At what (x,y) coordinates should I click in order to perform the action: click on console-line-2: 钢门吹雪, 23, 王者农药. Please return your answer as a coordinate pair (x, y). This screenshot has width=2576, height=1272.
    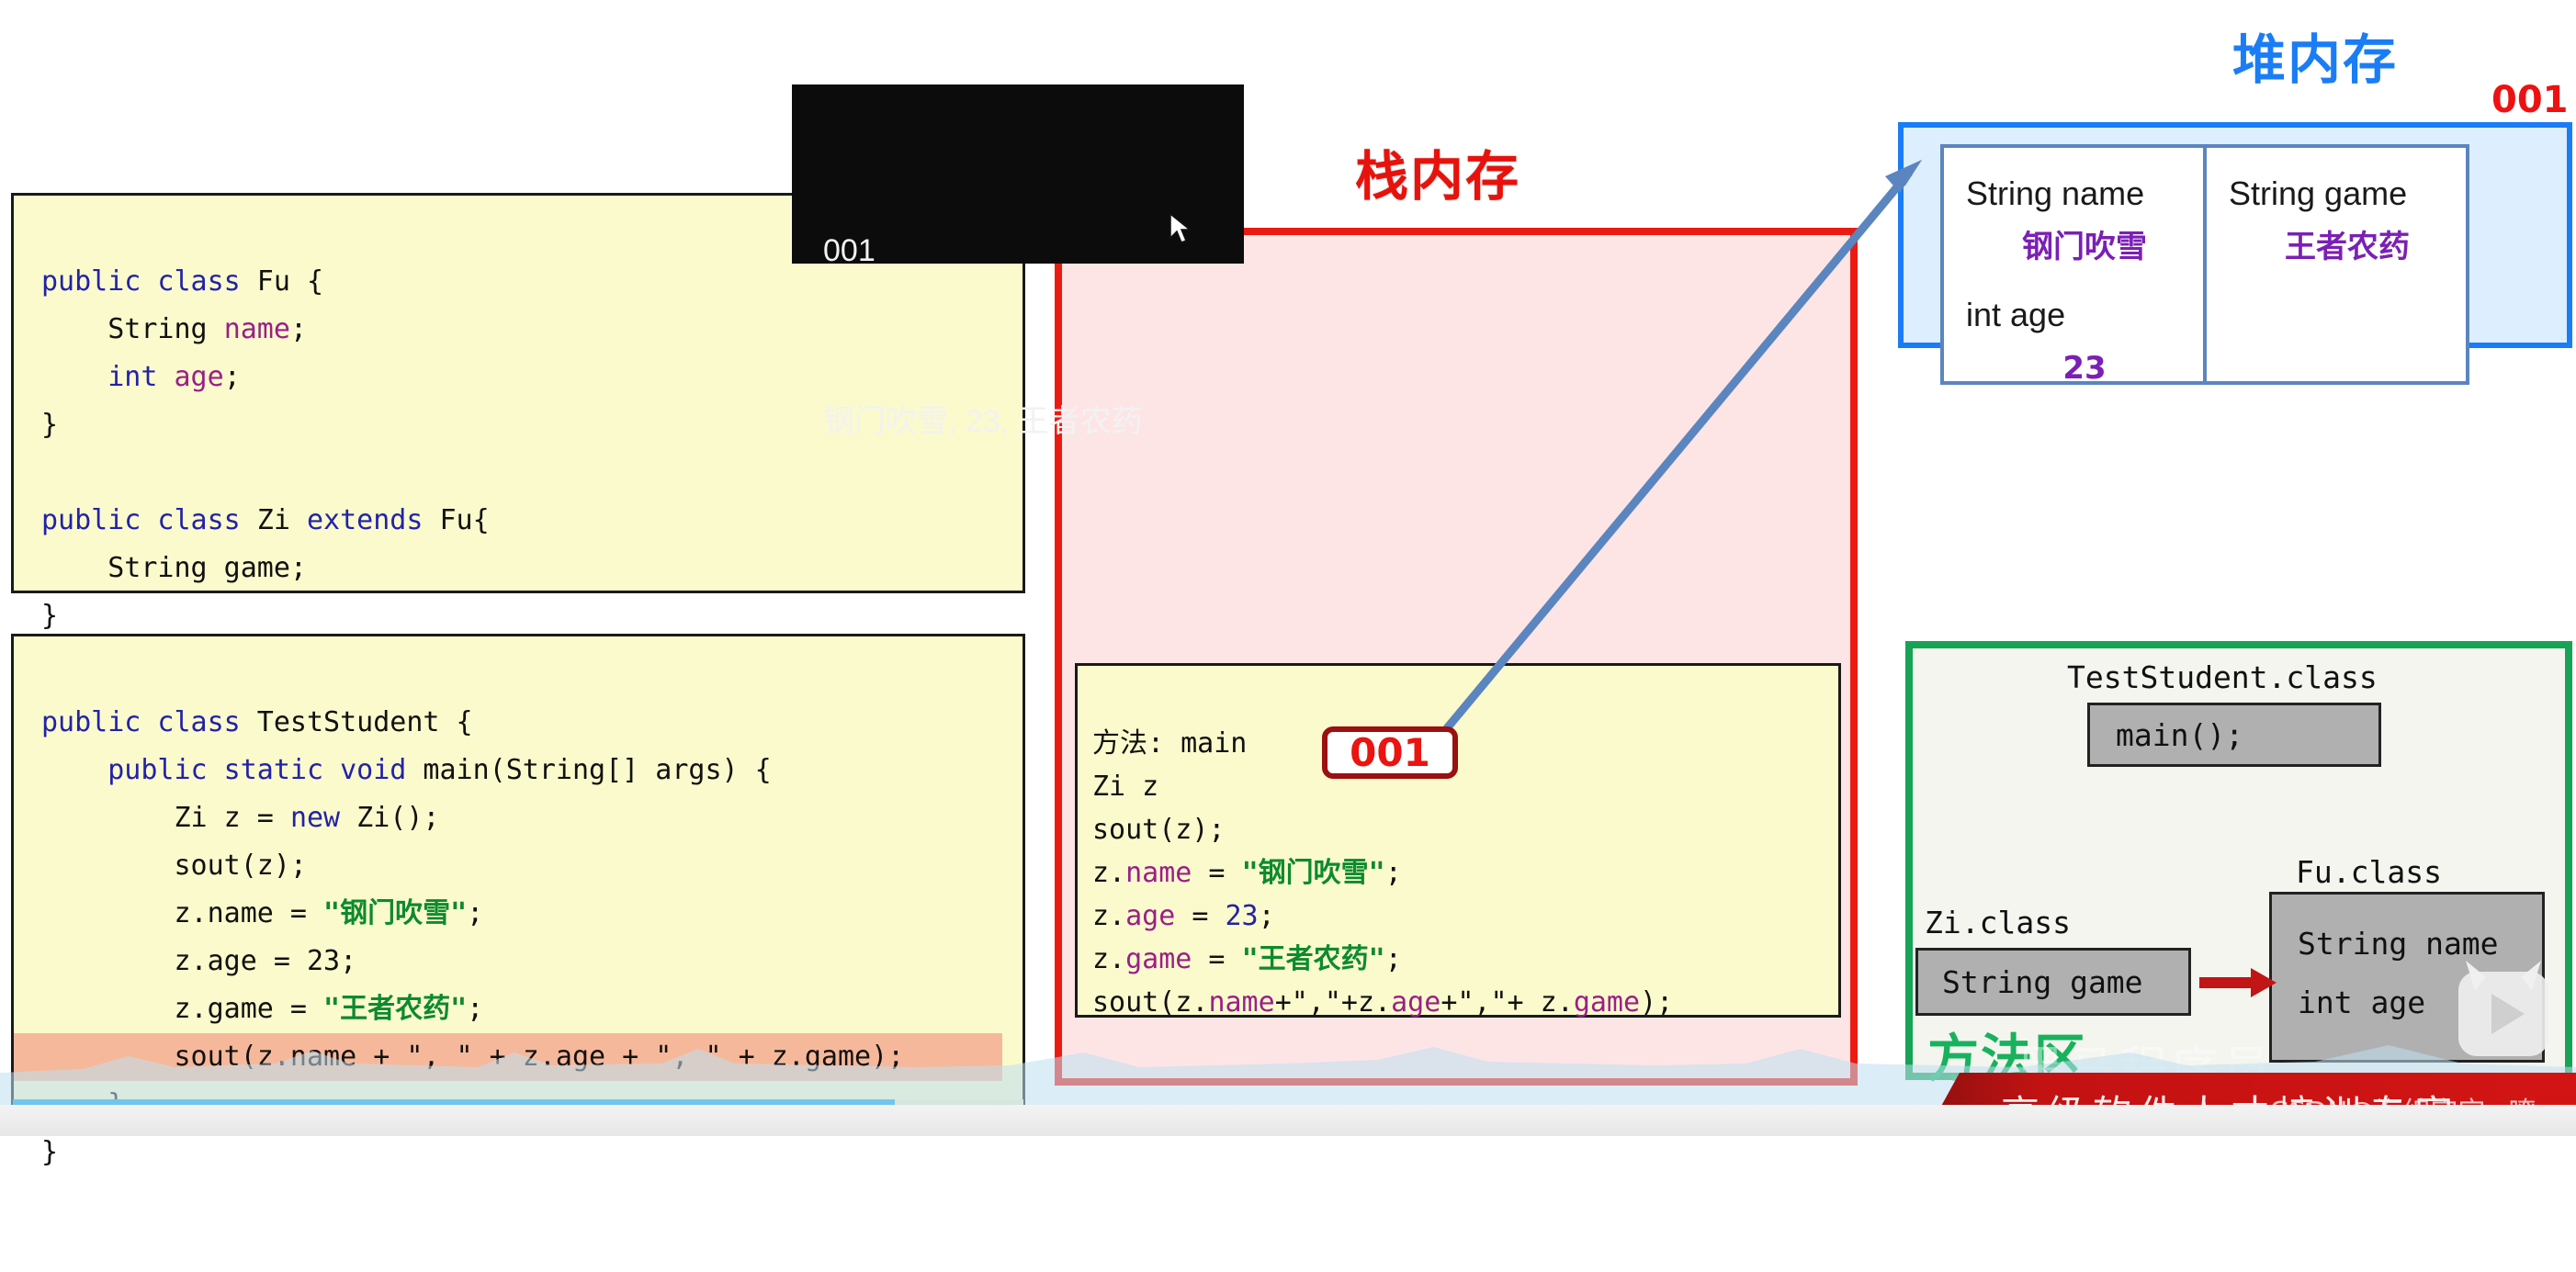
    Looking at the image, I should click on (983, 421).